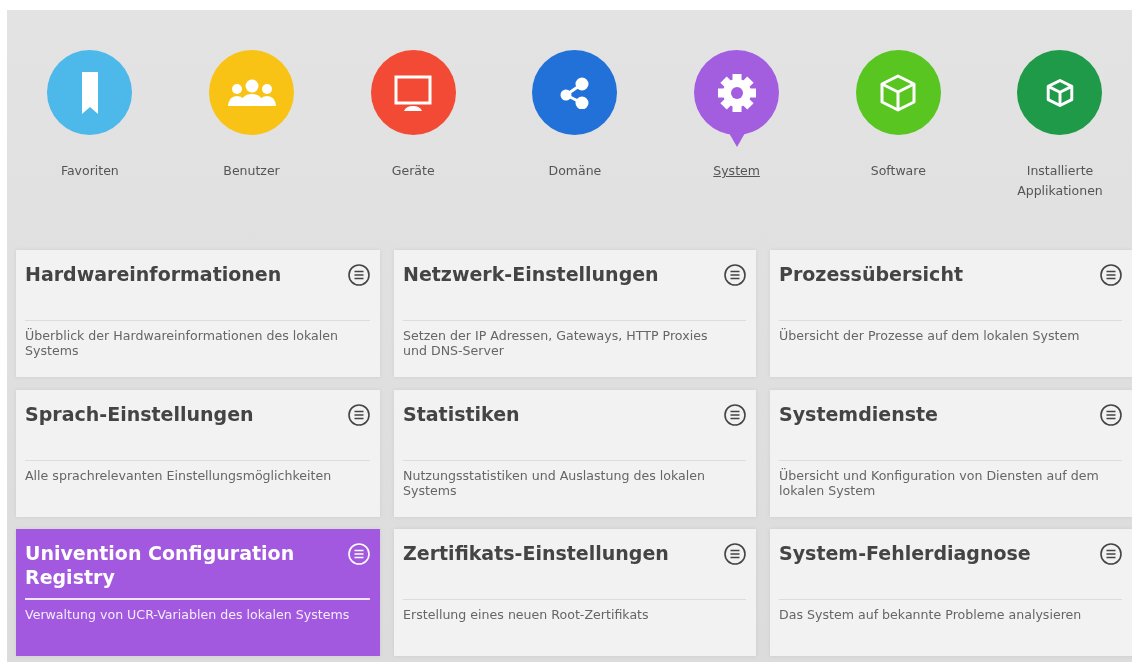 This screenshot has height=662, width=1132. Describe the element at coordinates (89, 171) in the screenshot. I see `category-label: Favoriten` at that location.